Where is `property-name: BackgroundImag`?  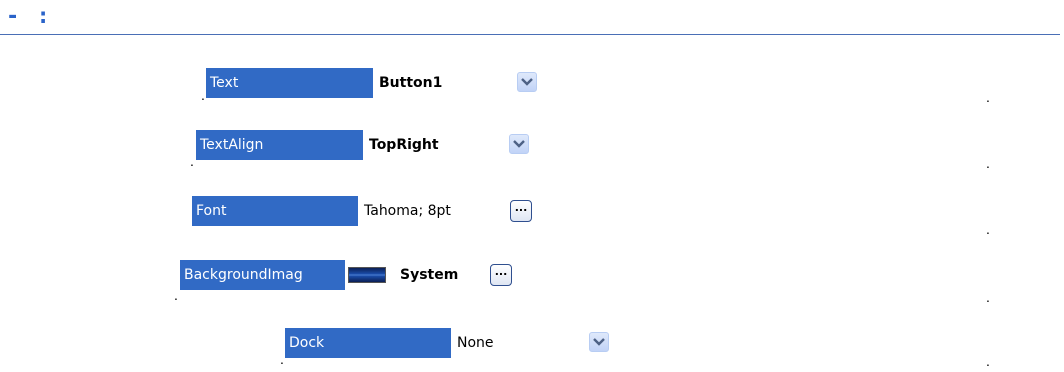
property-name: BackgroundImag is located at coordinates (262, 275).